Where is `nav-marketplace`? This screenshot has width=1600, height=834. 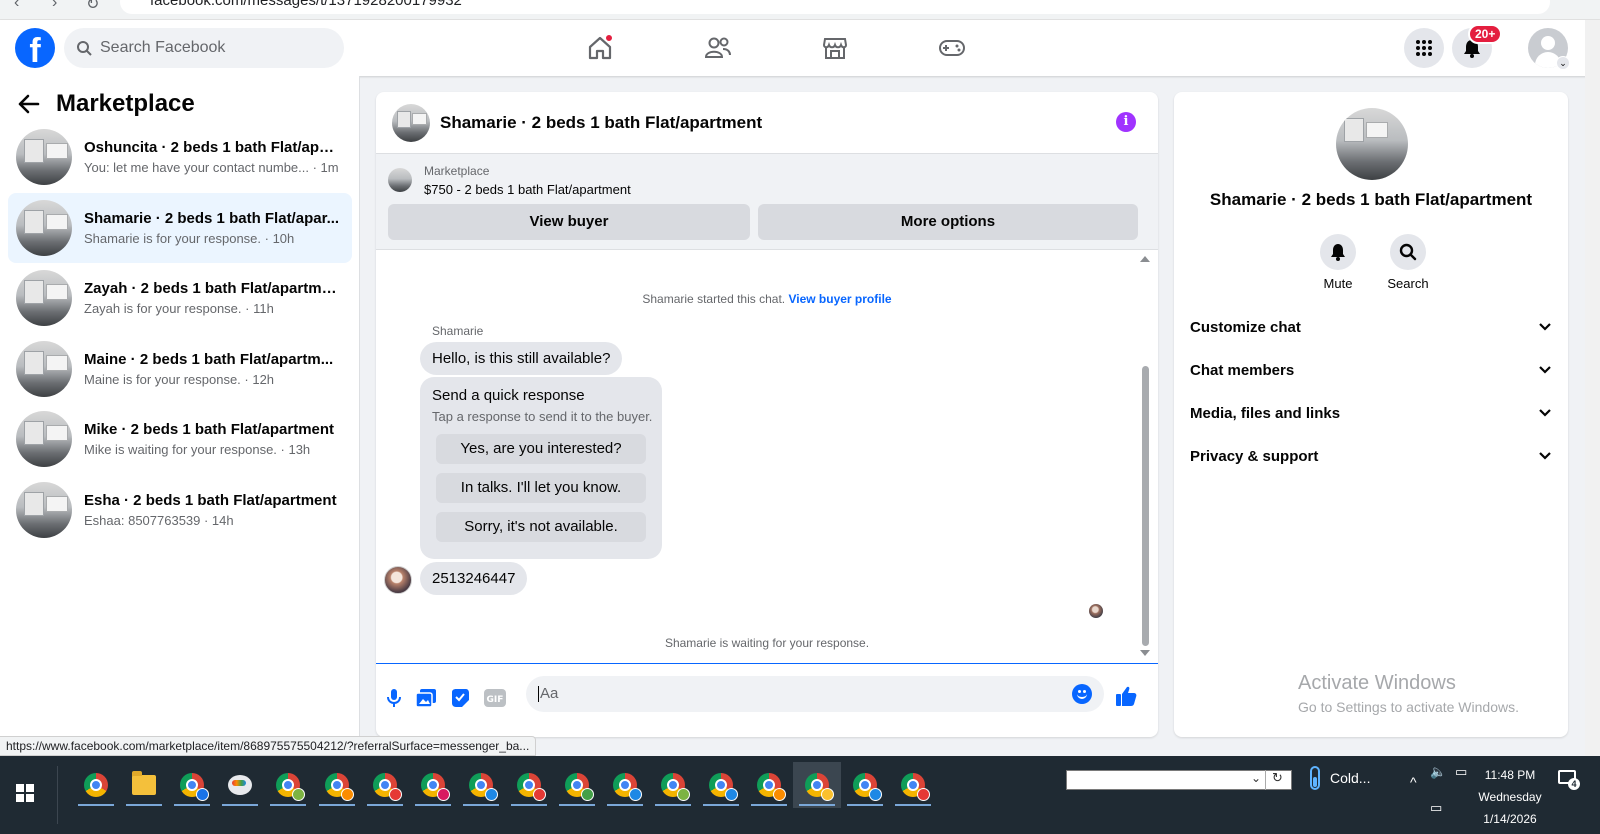 nav-marketplace is located at coordinates (835, 48).